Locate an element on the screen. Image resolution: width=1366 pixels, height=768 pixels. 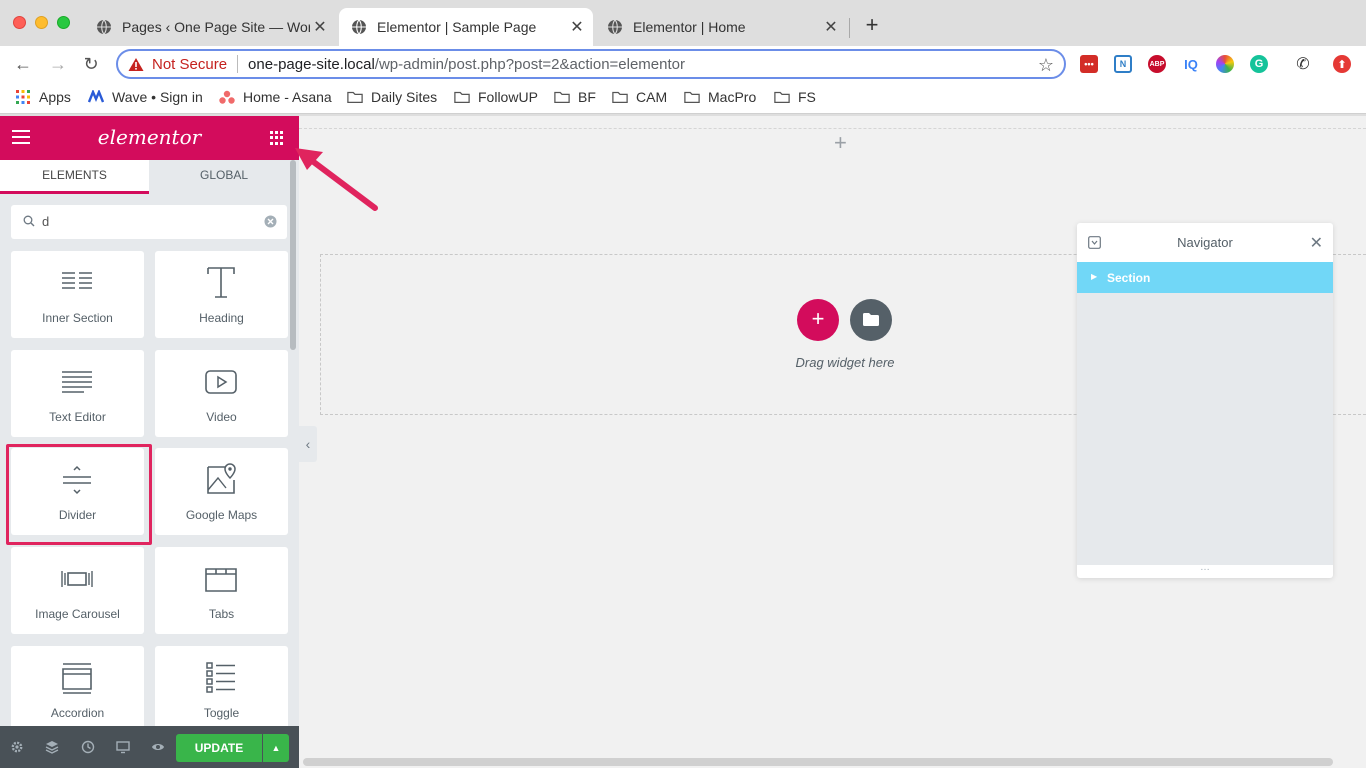
reload-icon: ↻ is located at coordinates (91, 64).